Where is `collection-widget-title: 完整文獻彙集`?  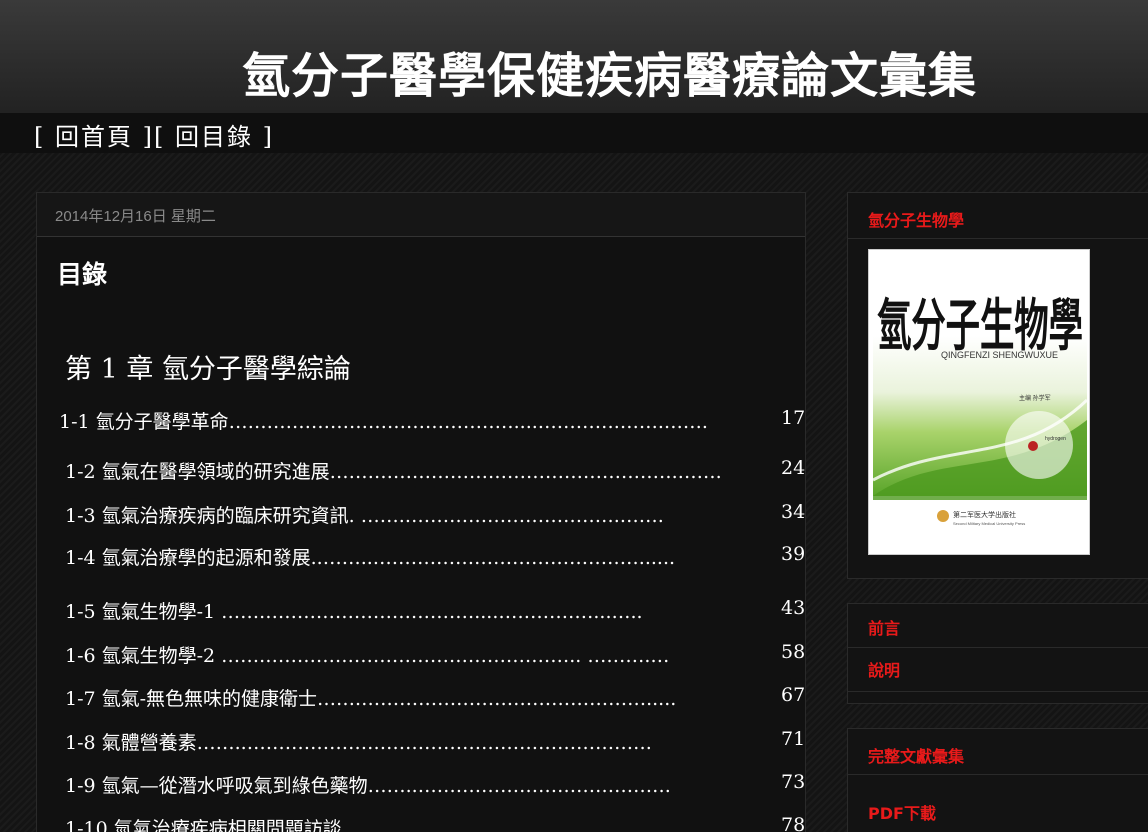 collection-widget-title: 完整文獻彙集 is located at coordinates (998, 752).